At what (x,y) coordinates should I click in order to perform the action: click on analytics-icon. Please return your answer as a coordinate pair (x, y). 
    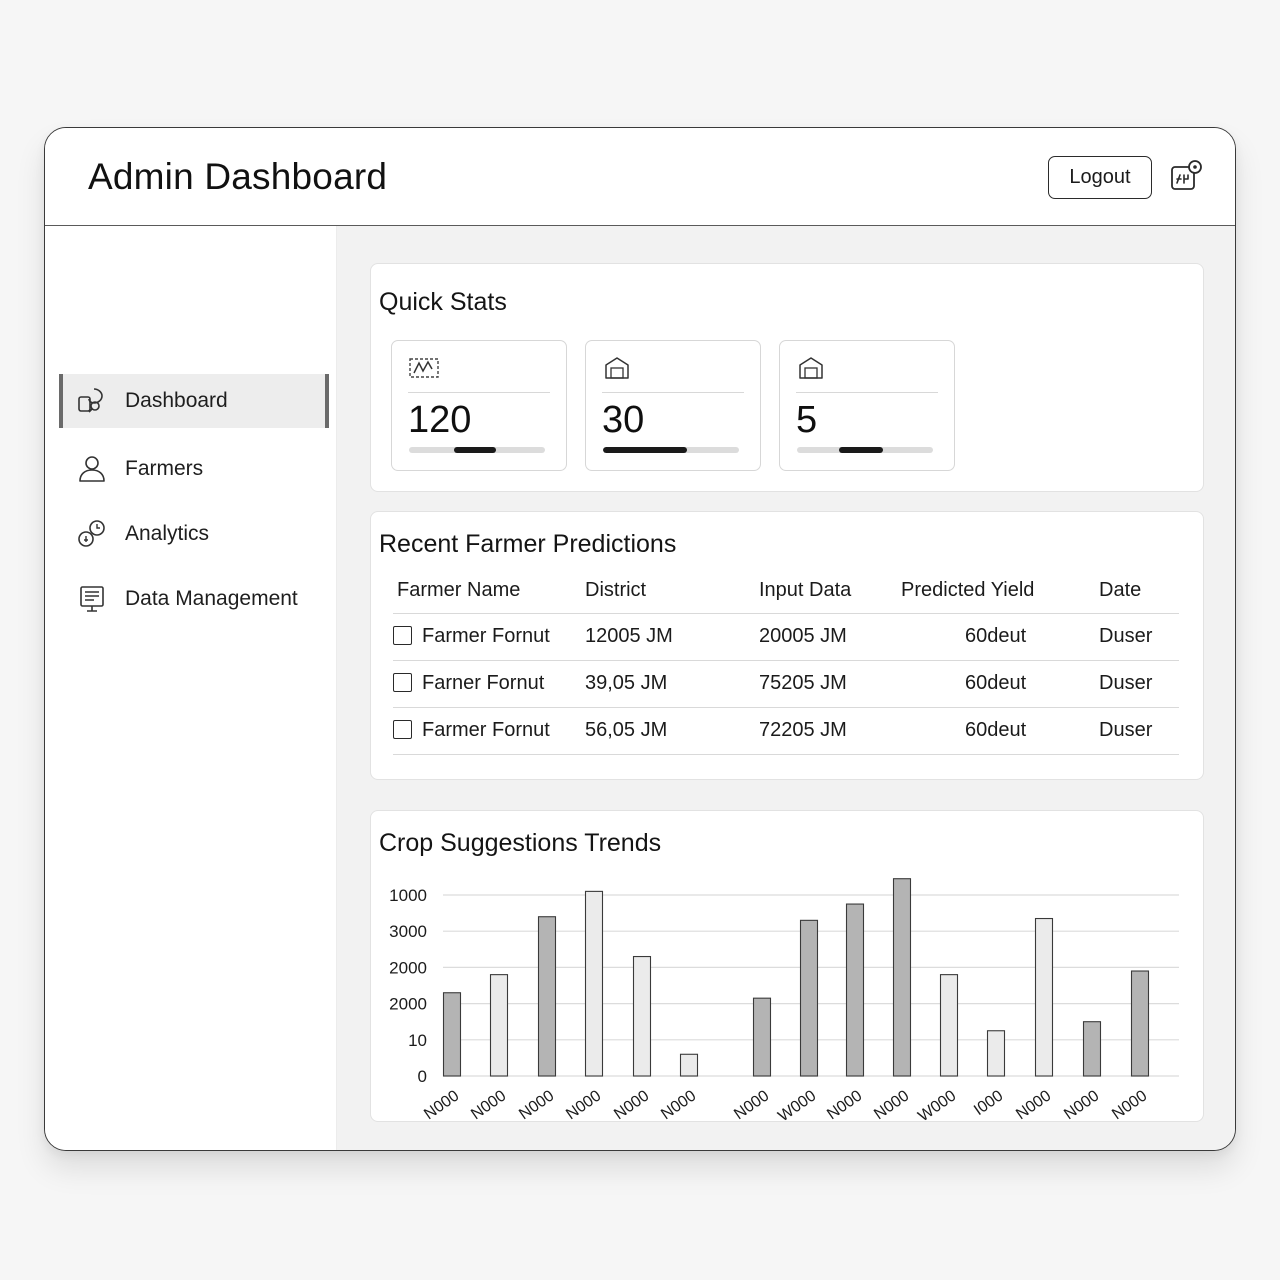
    Looking at the image, I should click on (92, 534).